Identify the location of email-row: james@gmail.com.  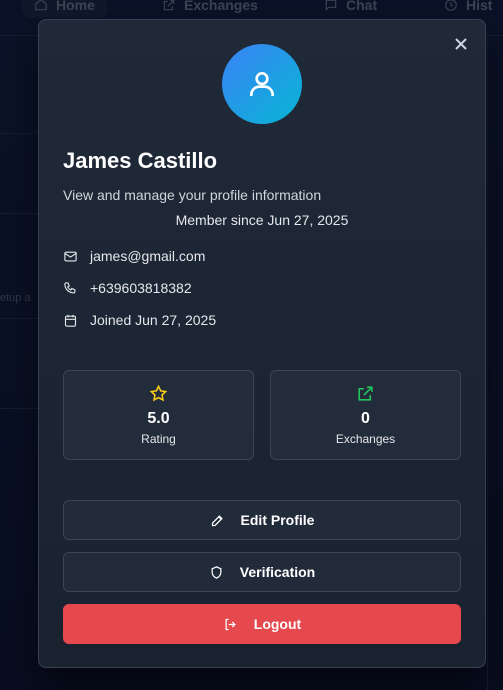
(134, 256).